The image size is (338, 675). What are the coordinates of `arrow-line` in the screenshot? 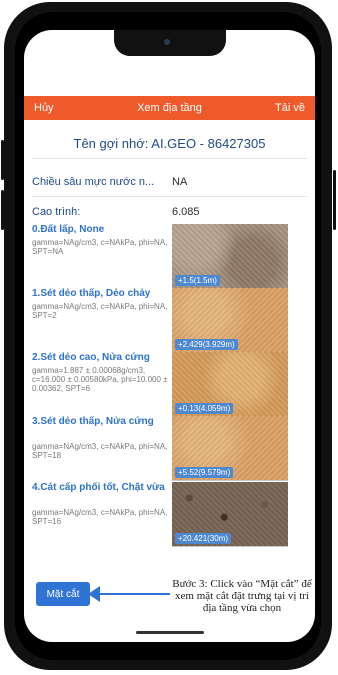 It's located at (130, 594).